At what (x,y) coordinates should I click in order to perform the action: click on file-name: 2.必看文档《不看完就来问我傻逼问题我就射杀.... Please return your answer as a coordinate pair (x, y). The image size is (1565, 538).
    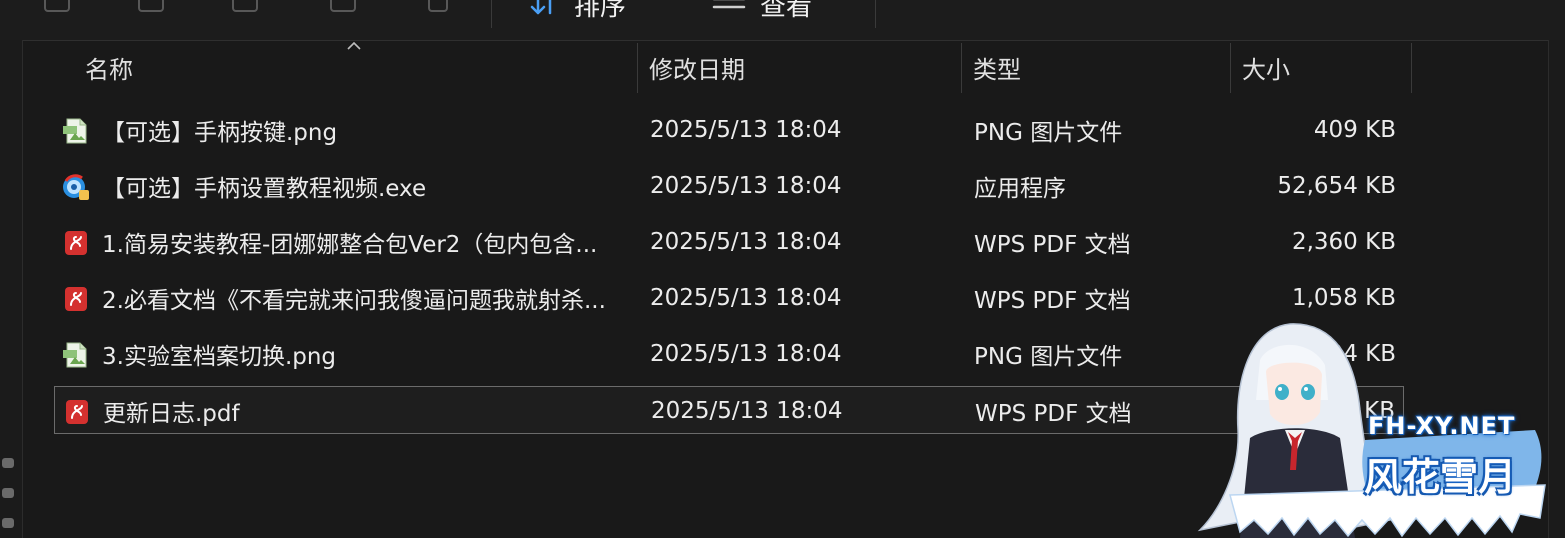
    Looking at the image, I should click on (354, 301).